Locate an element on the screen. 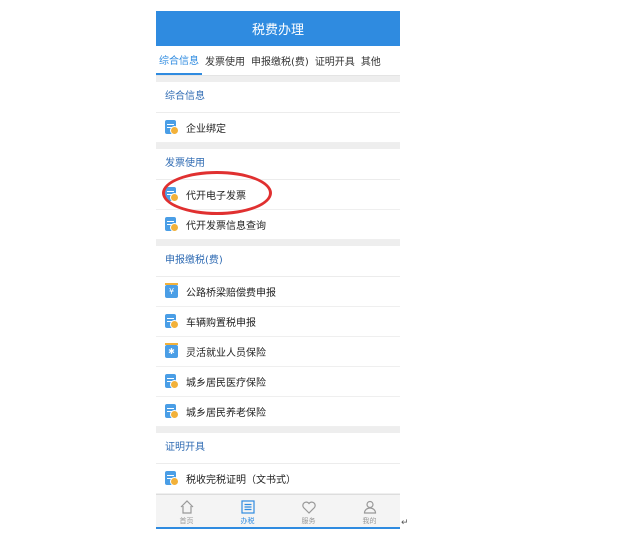 The image size is (619, 544). section-title: 综合信息 is located at coordinates (278, 97).